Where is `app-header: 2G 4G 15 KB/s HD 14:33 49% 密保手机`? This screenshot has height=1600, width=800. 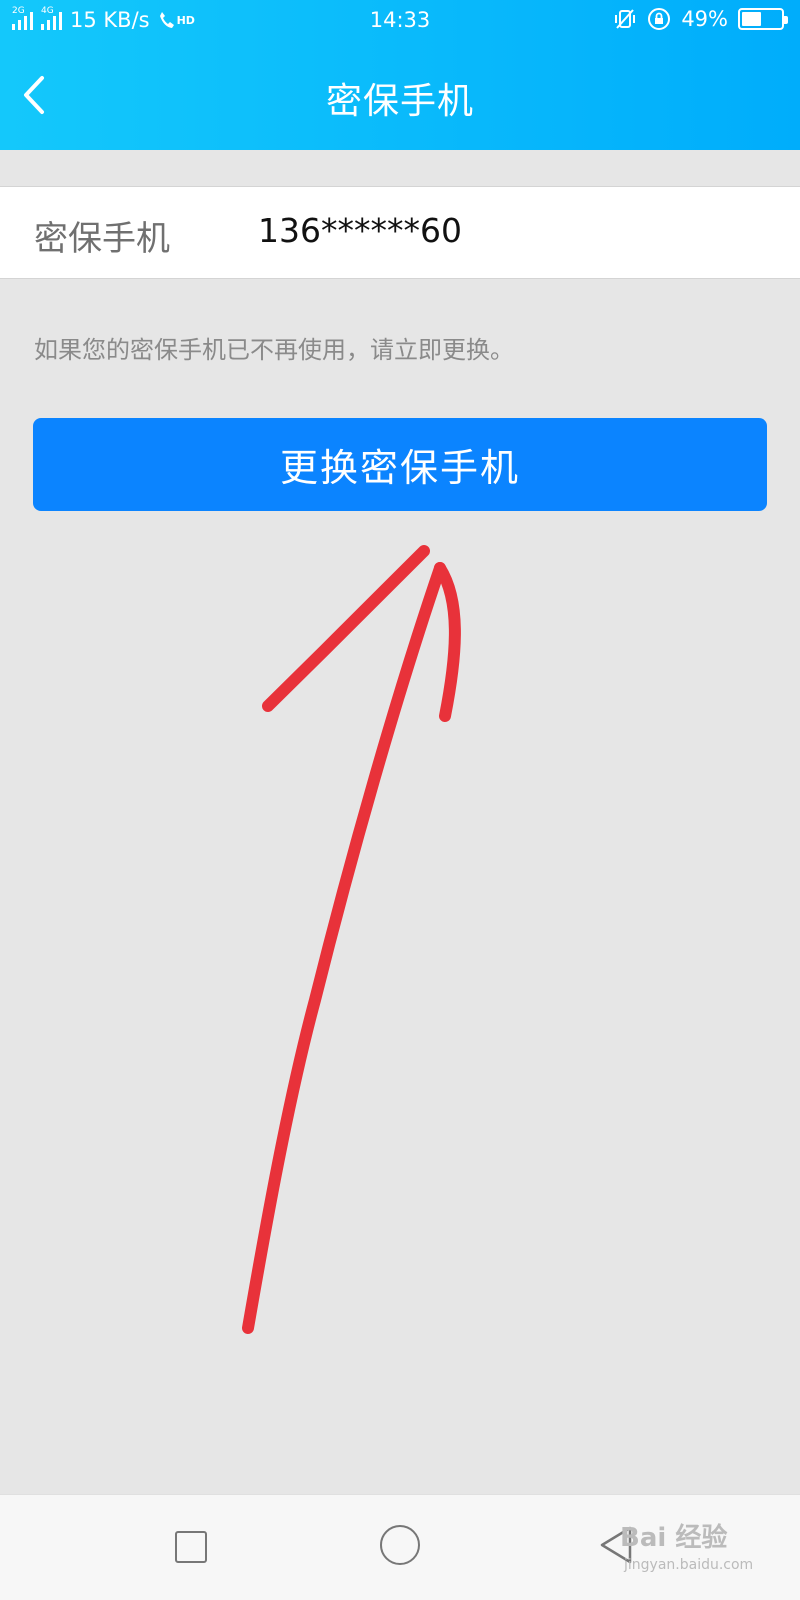
app-header: 2G 4G 15 KB/s HD 14:33 49% 密保手机 is located at coordinates (400, 75).